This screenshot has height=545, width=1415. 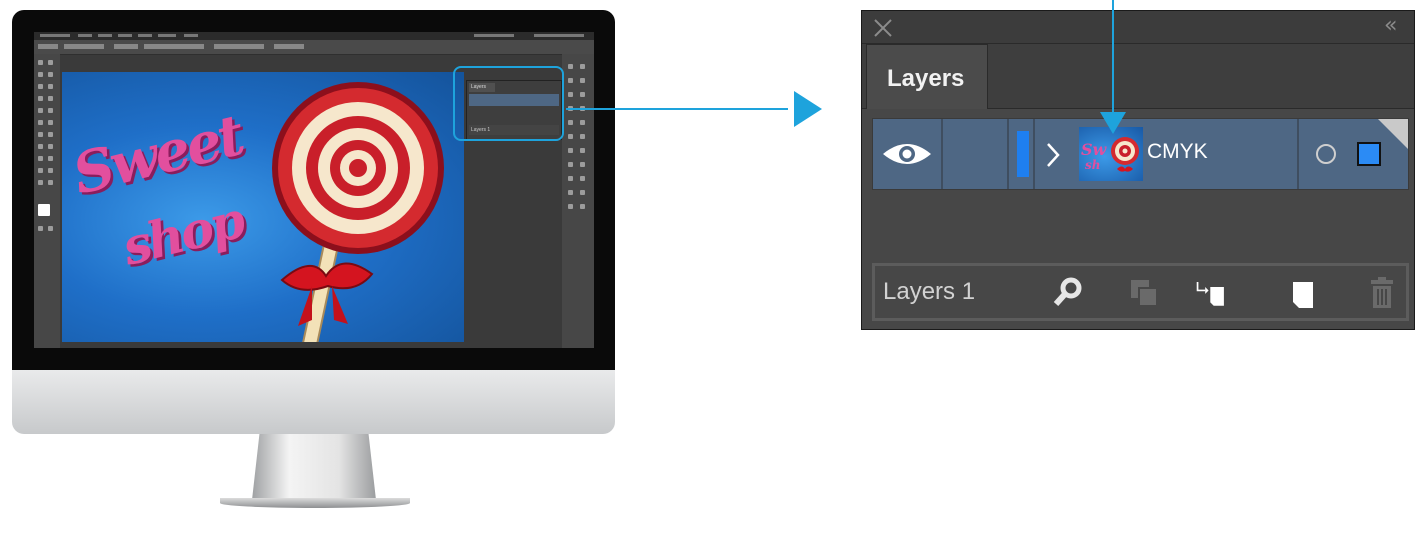 I want to click on control-bar, so click(x=314, y=47).